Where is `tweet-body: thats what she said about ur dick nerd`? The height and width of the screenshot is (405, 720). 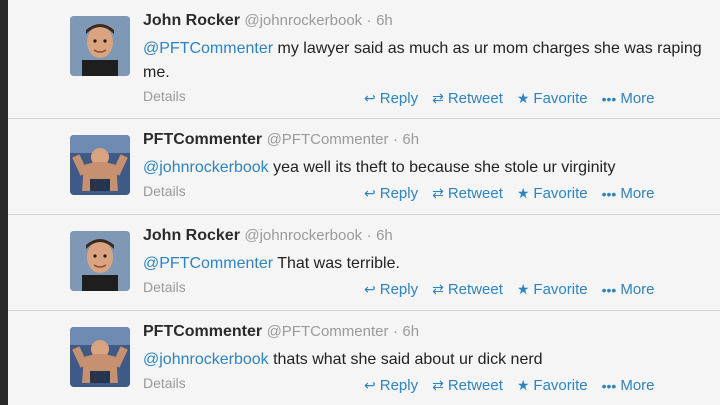 tweet-body: thats what she said about ur dick nerd is located at coordinates (405, 359).